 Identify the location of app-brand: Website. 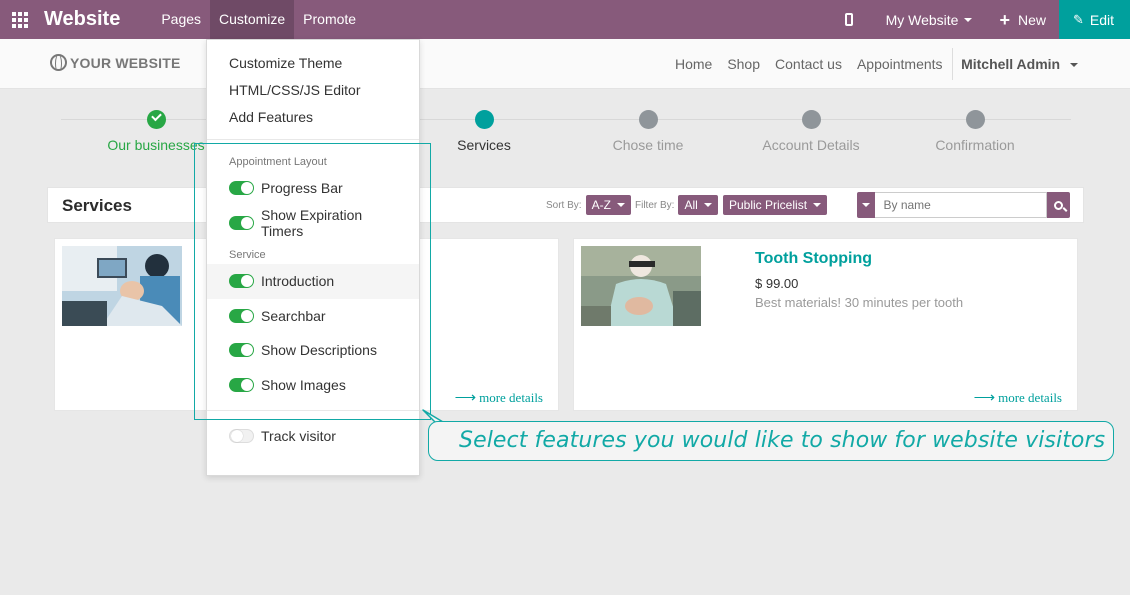
(82, 19).